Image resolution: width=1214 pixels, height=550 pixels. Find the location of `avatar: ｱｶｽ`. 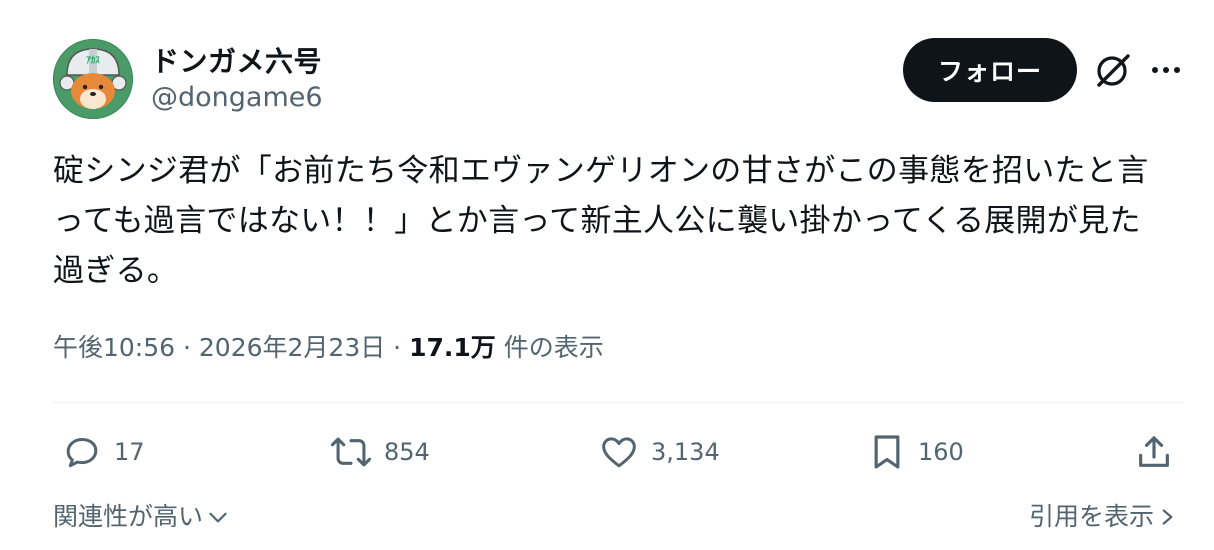

avatar: ｱｶｽ is located at coordinates (93, 79).